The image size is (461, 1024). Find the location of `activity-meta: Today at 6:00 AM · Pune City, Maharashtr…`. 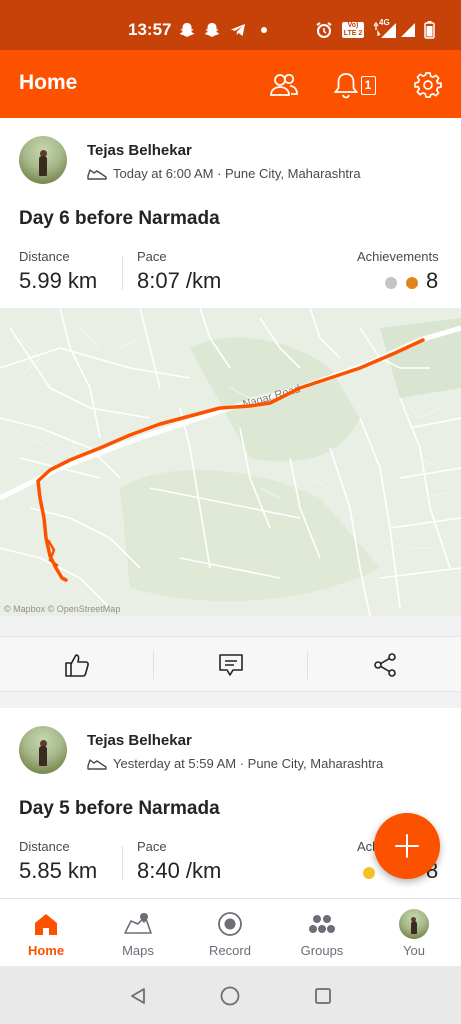

activity-meta: Today at 6:00 AM · Pune City, Maharashtr… is located at coordinates (224, 173).